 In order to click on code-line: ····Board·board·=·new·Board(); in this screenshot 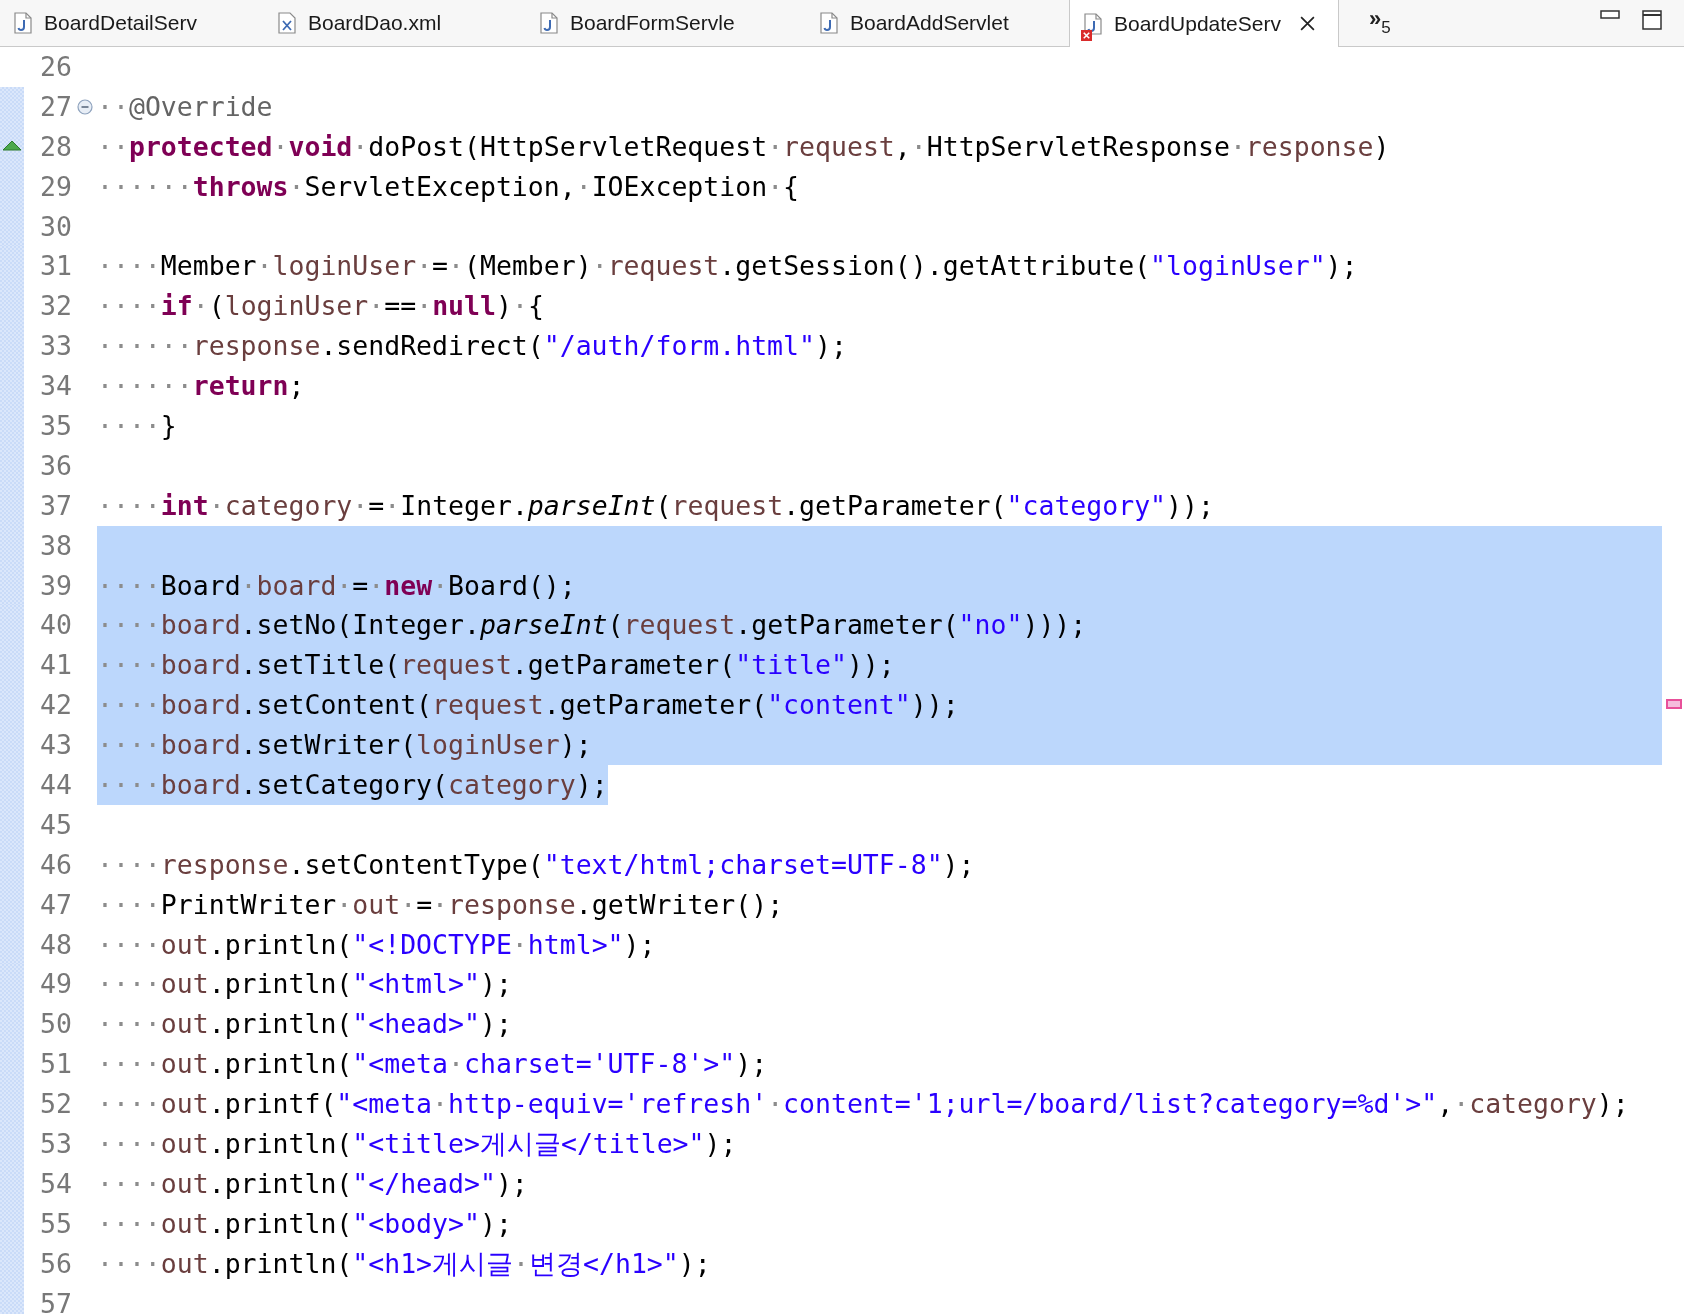, I will do `click(336, 585)`.